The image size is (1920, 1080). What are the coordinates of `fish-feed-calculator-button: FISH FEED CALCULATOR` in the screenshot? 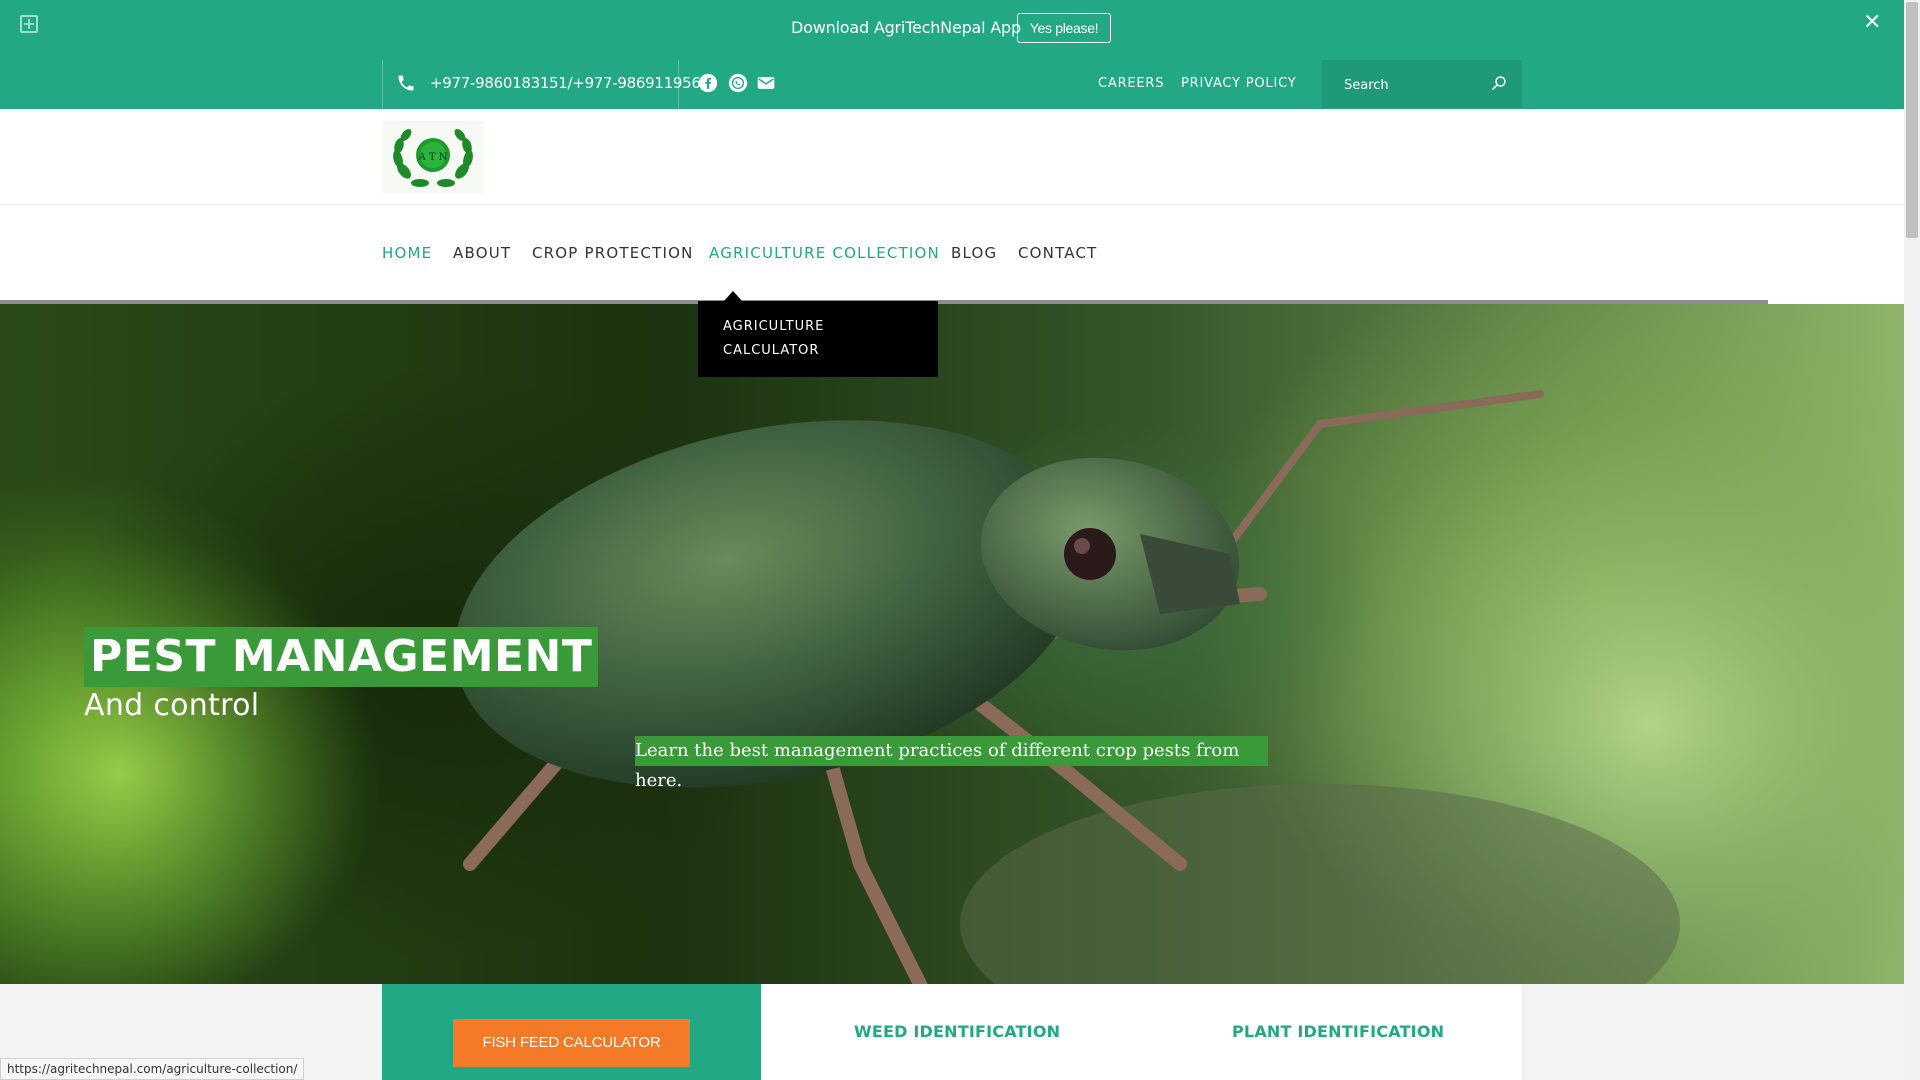 It's located at (571, 1043).